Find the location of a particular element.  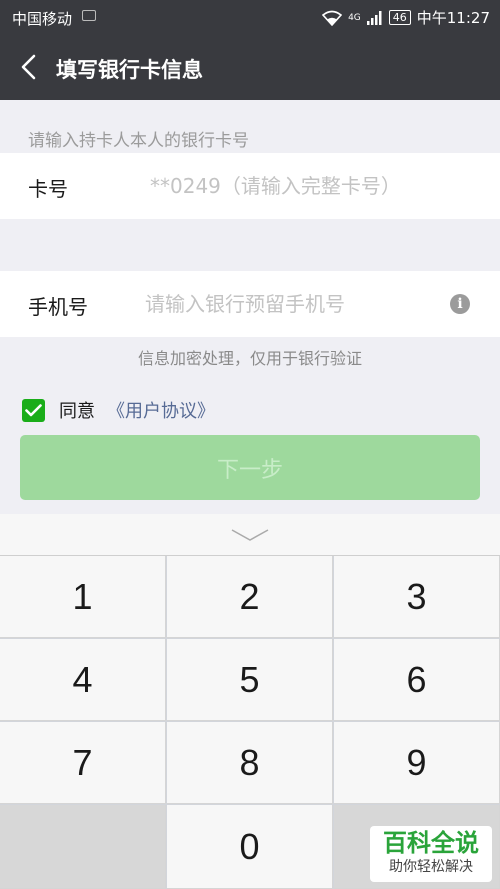

key-7: 7 is located at coordinates (83, 763).